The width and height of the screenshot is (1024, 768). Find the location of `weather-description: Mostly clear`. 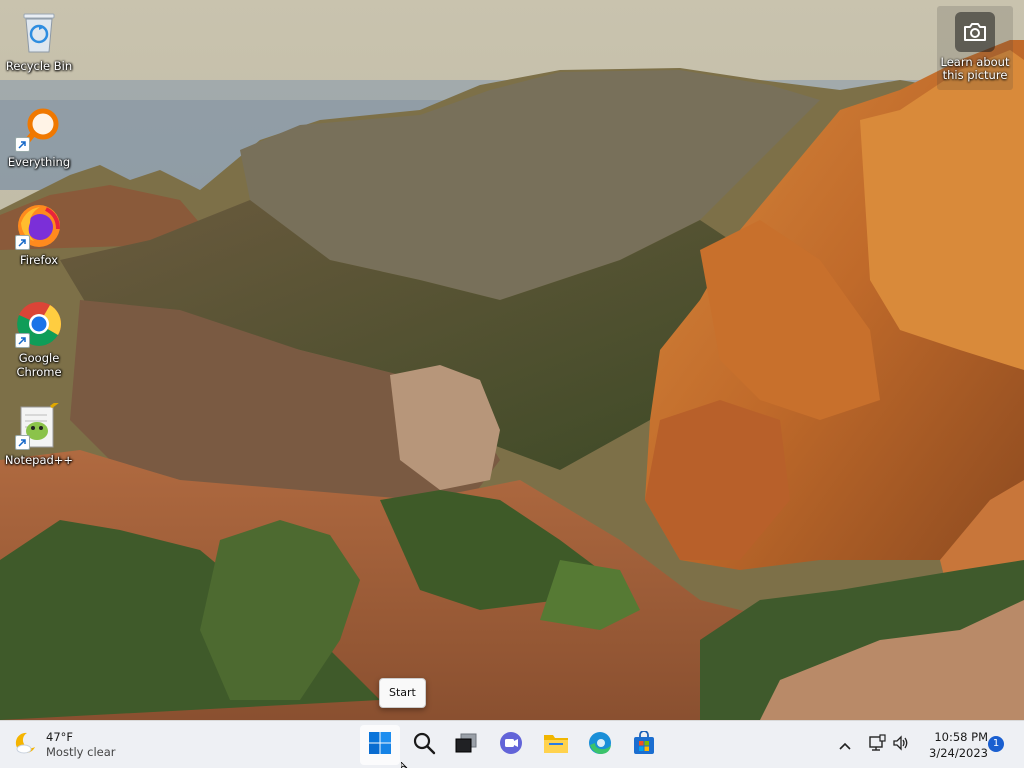

weather-description: Mostly clear is located at coordinates (81, 752).